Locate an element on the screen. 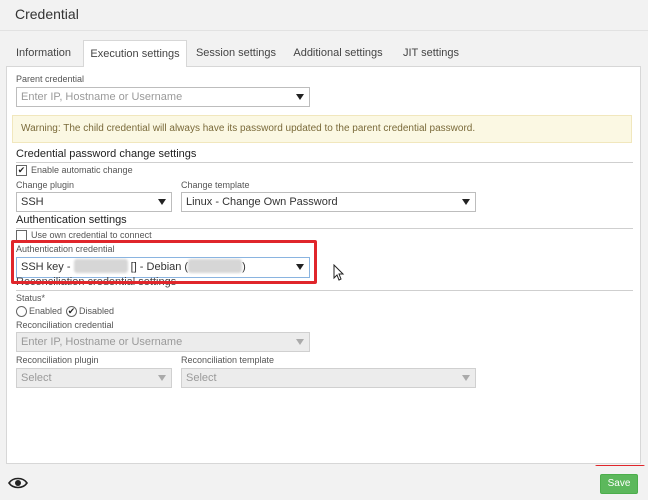  reconciliation-plugin-value: Select is located at coordinates (36, 378).